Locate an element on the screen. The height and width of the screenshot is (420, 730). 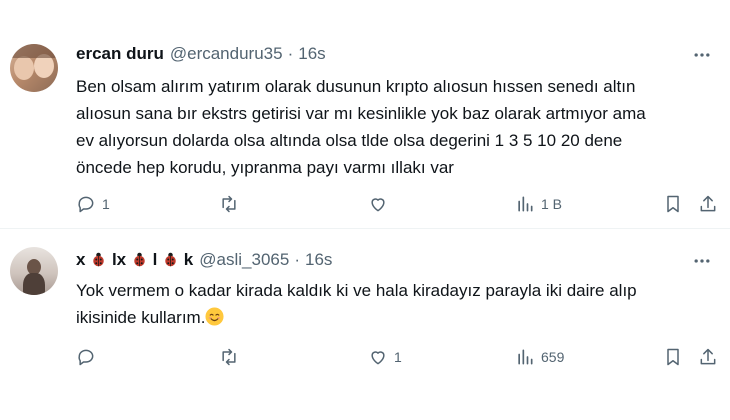
reply-button: 1 is located at coordinates (93, 204).